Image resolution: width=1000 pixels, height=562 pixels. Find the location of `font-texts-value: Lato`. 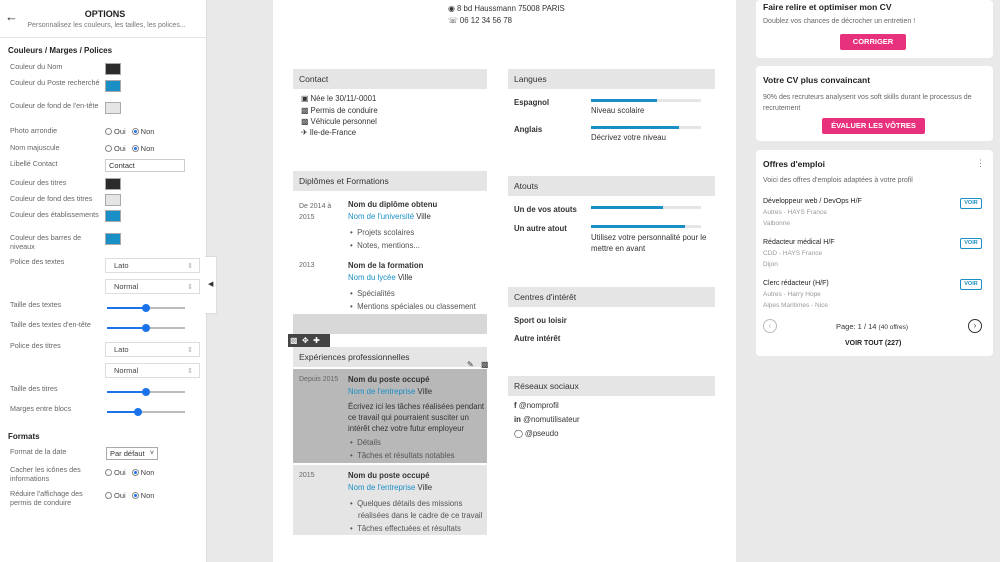

font-texts-value: Lato is located at coordinates (121, 265).